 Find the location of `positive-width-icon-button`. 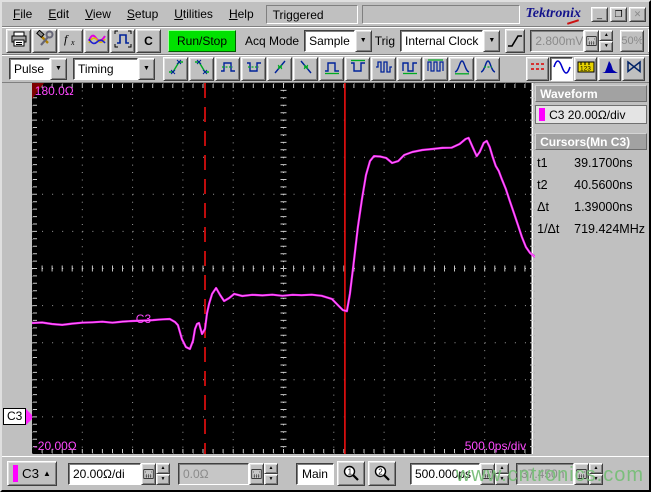

positive-width-icon-button is located at coordinates (227, 68).